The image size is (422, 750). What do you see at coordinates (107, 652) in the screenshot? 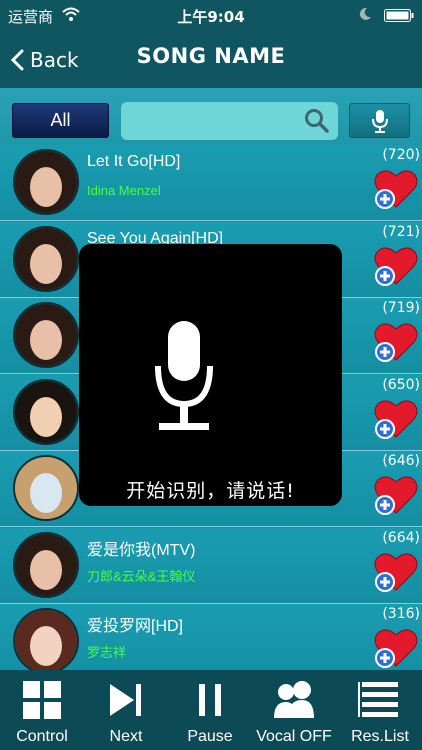
I see `song-artist: 罗志祥` at bounding box center [107, 652].